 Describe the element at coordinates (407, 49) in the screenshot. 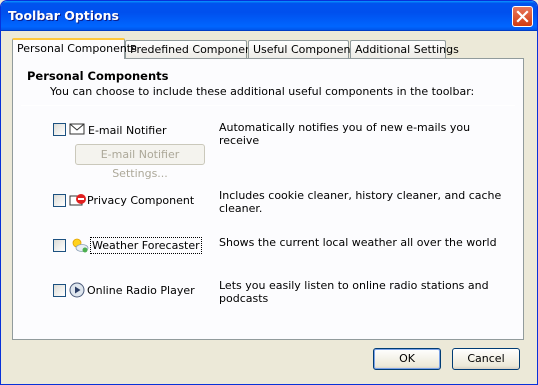

I see `tab-label: Additional Settings` at that location.